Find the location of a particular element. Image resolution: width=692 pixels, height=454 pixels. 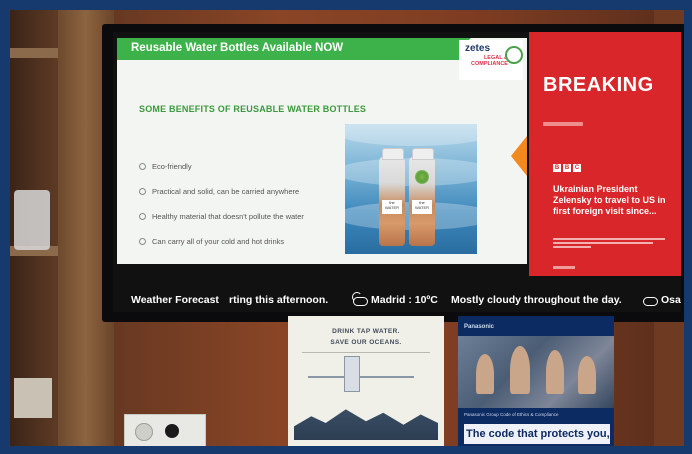

poster-brand: Panasonic is located at coordinates (479, 327).